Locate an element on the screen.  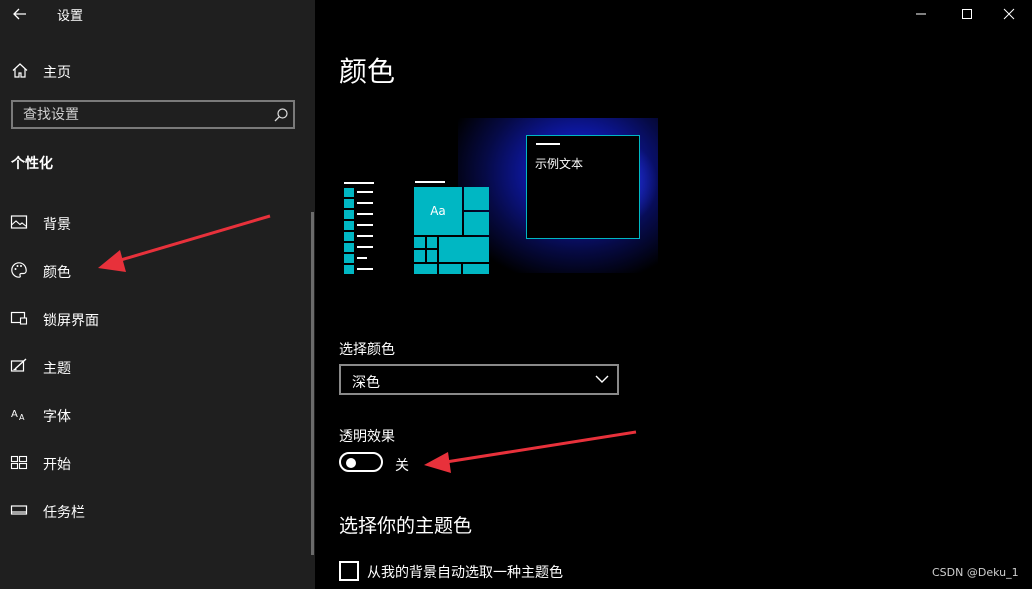
auto-accent-checkbox is located at coordinates (349, 571).